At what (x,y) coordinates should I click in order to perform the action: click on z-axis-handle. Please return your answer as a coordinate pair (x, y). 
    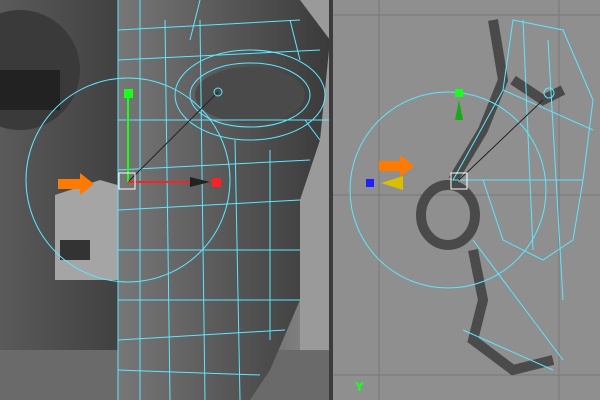
    Looking at the image, I should click on (370, 183).